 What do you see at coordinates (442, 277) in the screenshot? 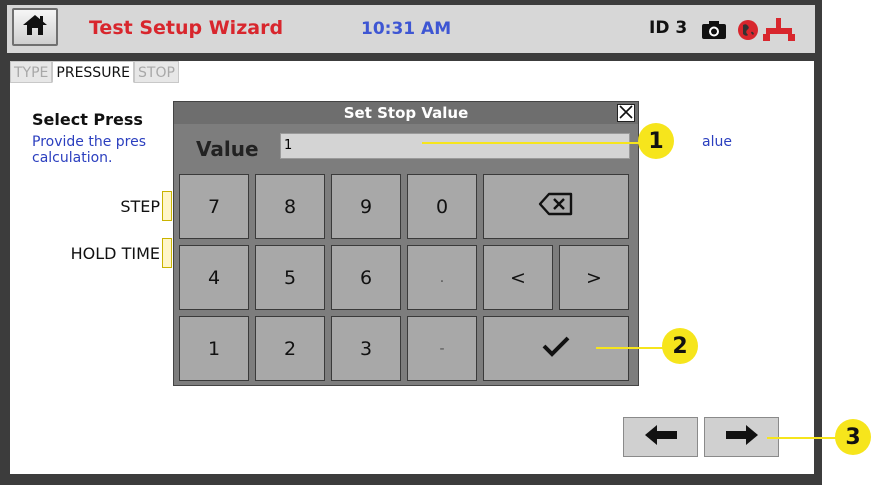
I see `key-decimal: .` at bounding box center [442, 277].